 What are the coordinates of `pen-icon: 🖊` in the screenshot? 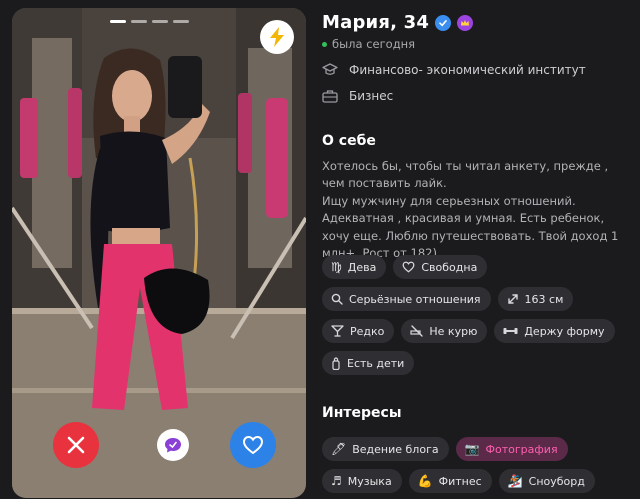 It's located at (339, 449).